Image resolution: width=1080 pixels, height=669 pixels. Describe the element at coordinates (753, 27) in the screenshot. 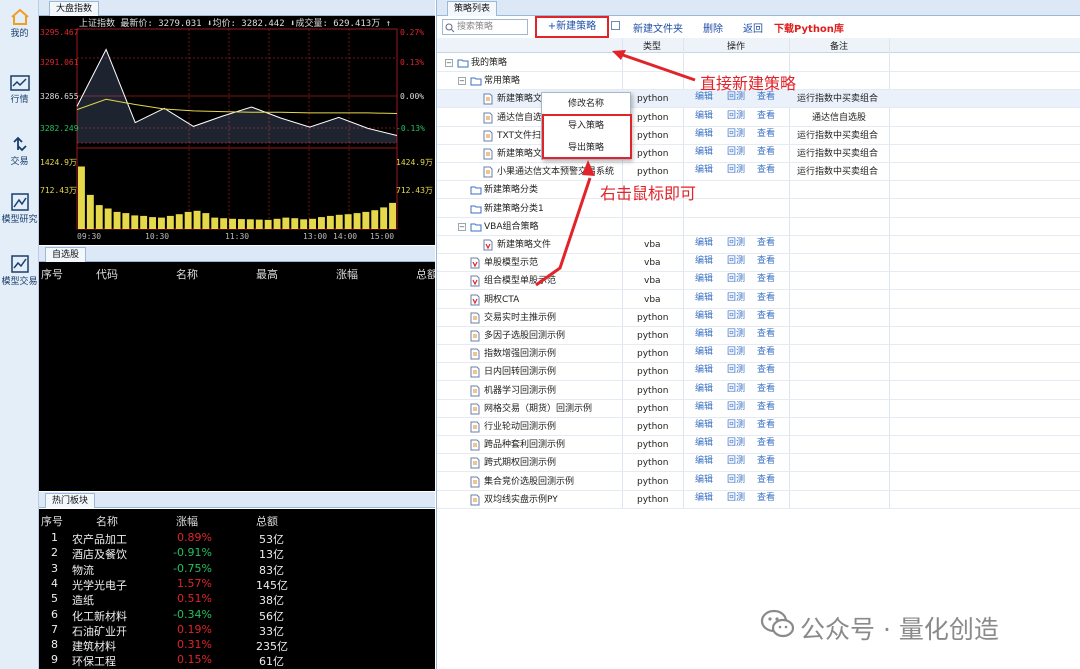

I see `back-button: 返回` at that location.